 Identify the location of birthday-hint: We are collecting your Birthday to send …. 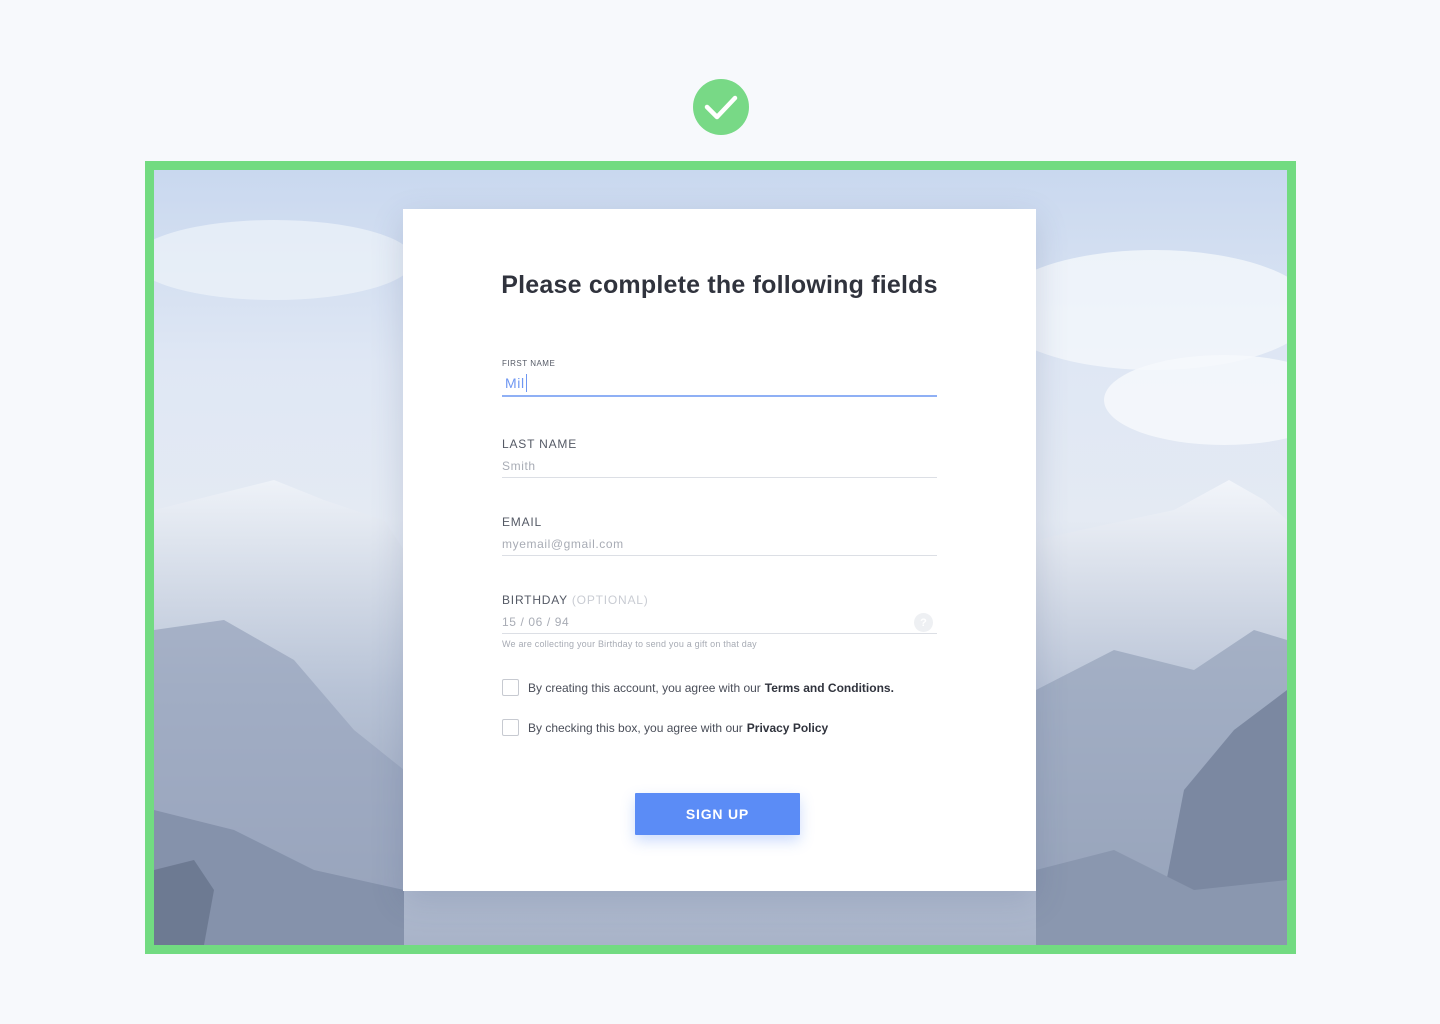
(629, 644).